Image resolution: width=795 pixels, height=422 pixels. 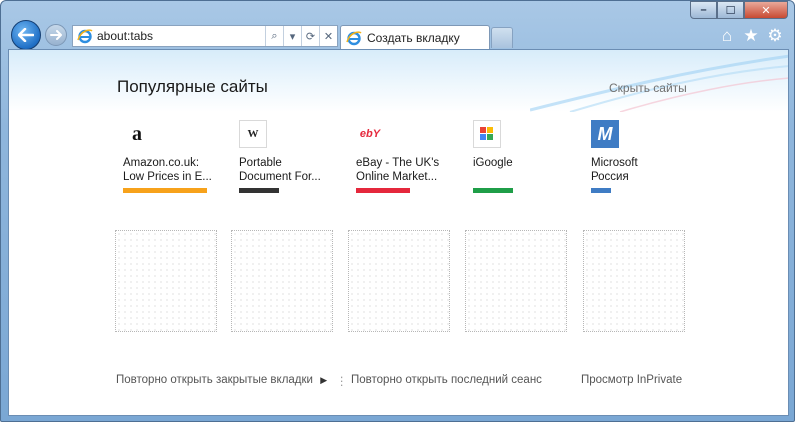 What do you see at coordinates (502, 37) in the screenshot?
I see `new-tab-button` at bounding box center [502, 37].